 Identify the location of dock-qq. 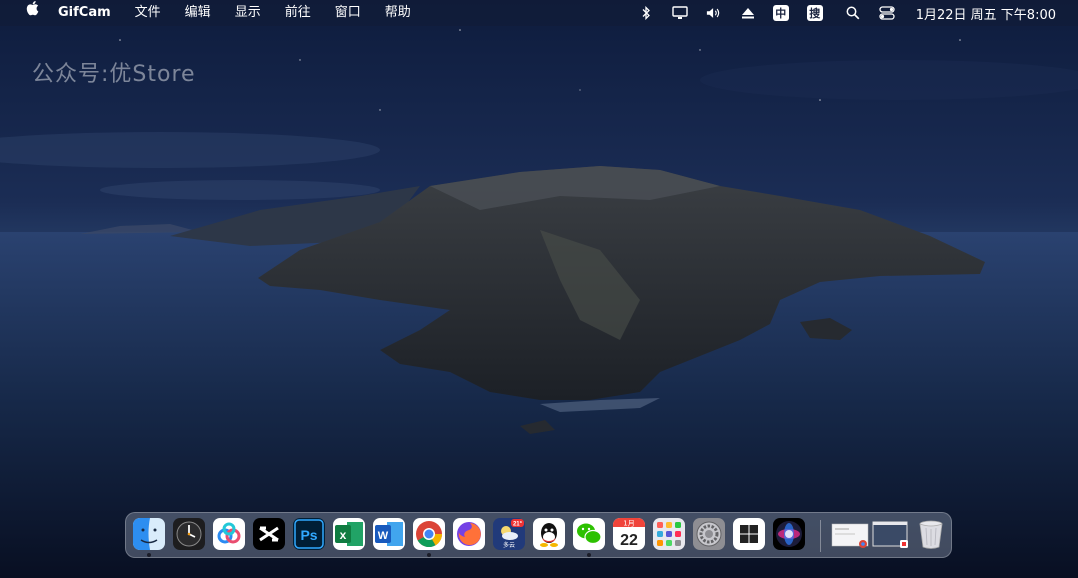
(549, 534).